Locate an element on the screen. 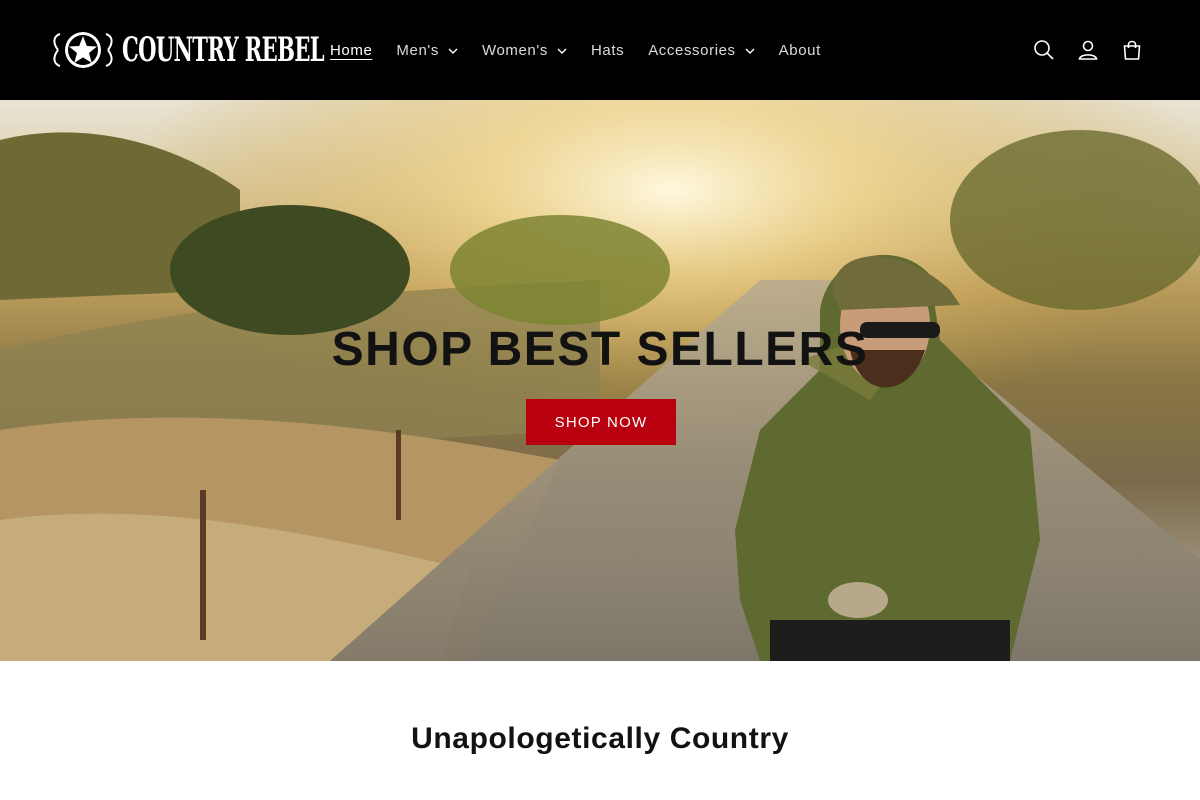 Image resolution: width=1200 pixels, height=800 pixels. account-button is located at coordinates (1088, 50).